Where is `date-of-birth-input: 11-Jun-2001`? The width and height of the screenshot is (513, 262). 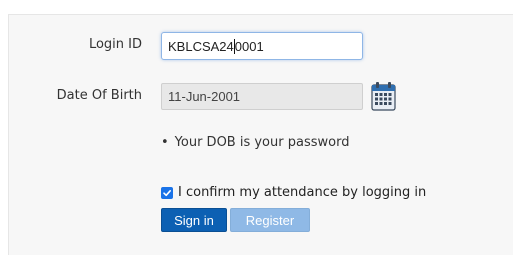 date-of-birth-input: 11-Jun-2001 is located at coordinates (262, 96).